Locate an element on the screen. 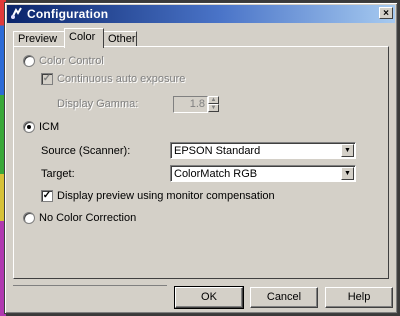 This screenshot has width=400, height=316. spin-down-icon: ▼ is located at coordinates (213, 108).